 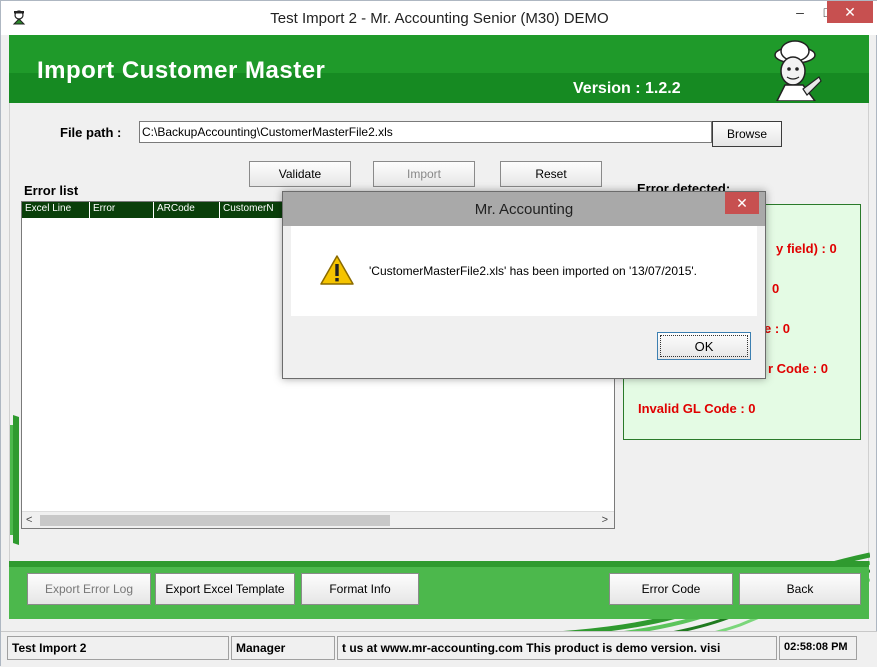 What do you see at coordinates (806, 248) in the screenshot?
I see `error-count-empty-field: y field) : 0` at bounding box center [806, 248].